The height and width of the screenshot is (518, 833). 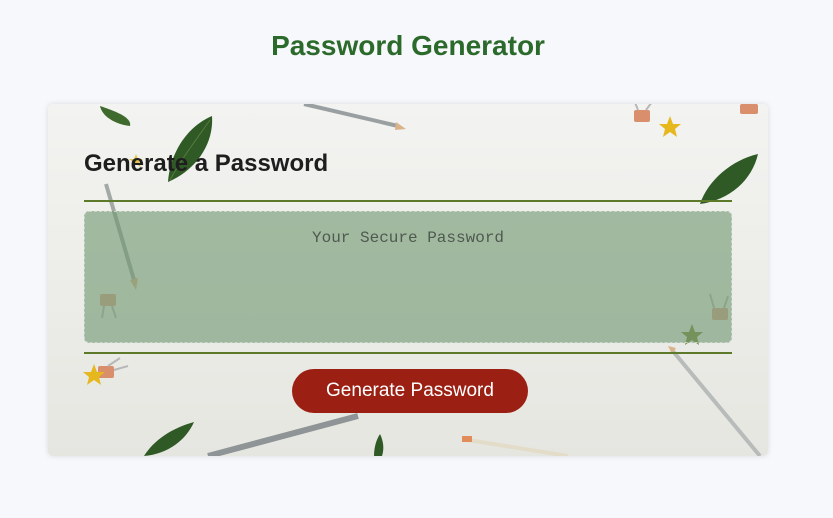 I want to click on star-icon, so click(x=670, y=126).